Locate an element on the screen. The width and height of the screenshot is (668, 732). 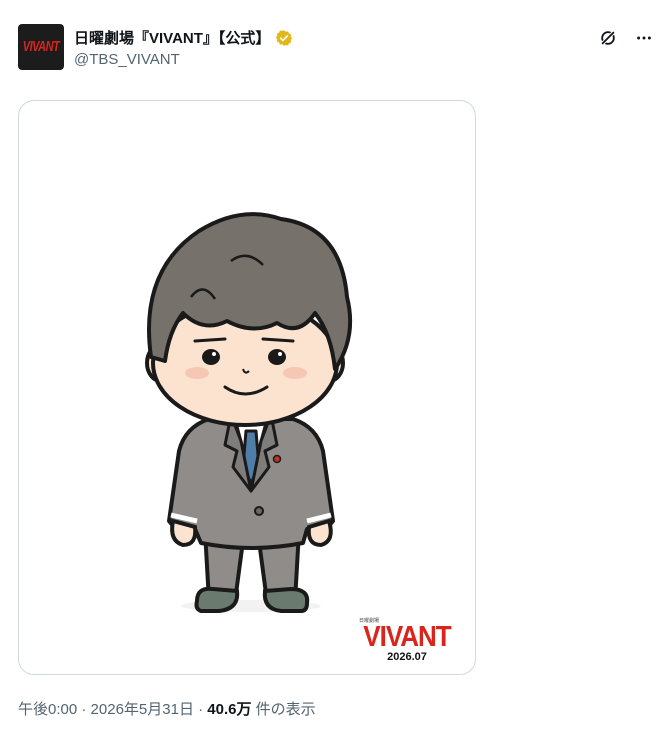
verified-badge-icon is located at coordinates (284, 37).